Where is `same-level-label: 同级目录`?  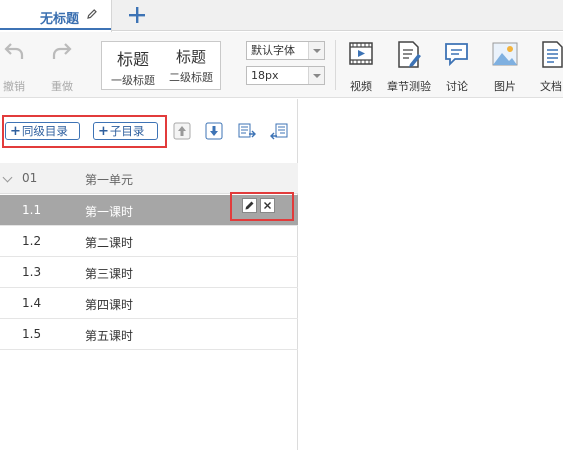
same-level-label: 同级目录 is located at coordinates (44, 131).